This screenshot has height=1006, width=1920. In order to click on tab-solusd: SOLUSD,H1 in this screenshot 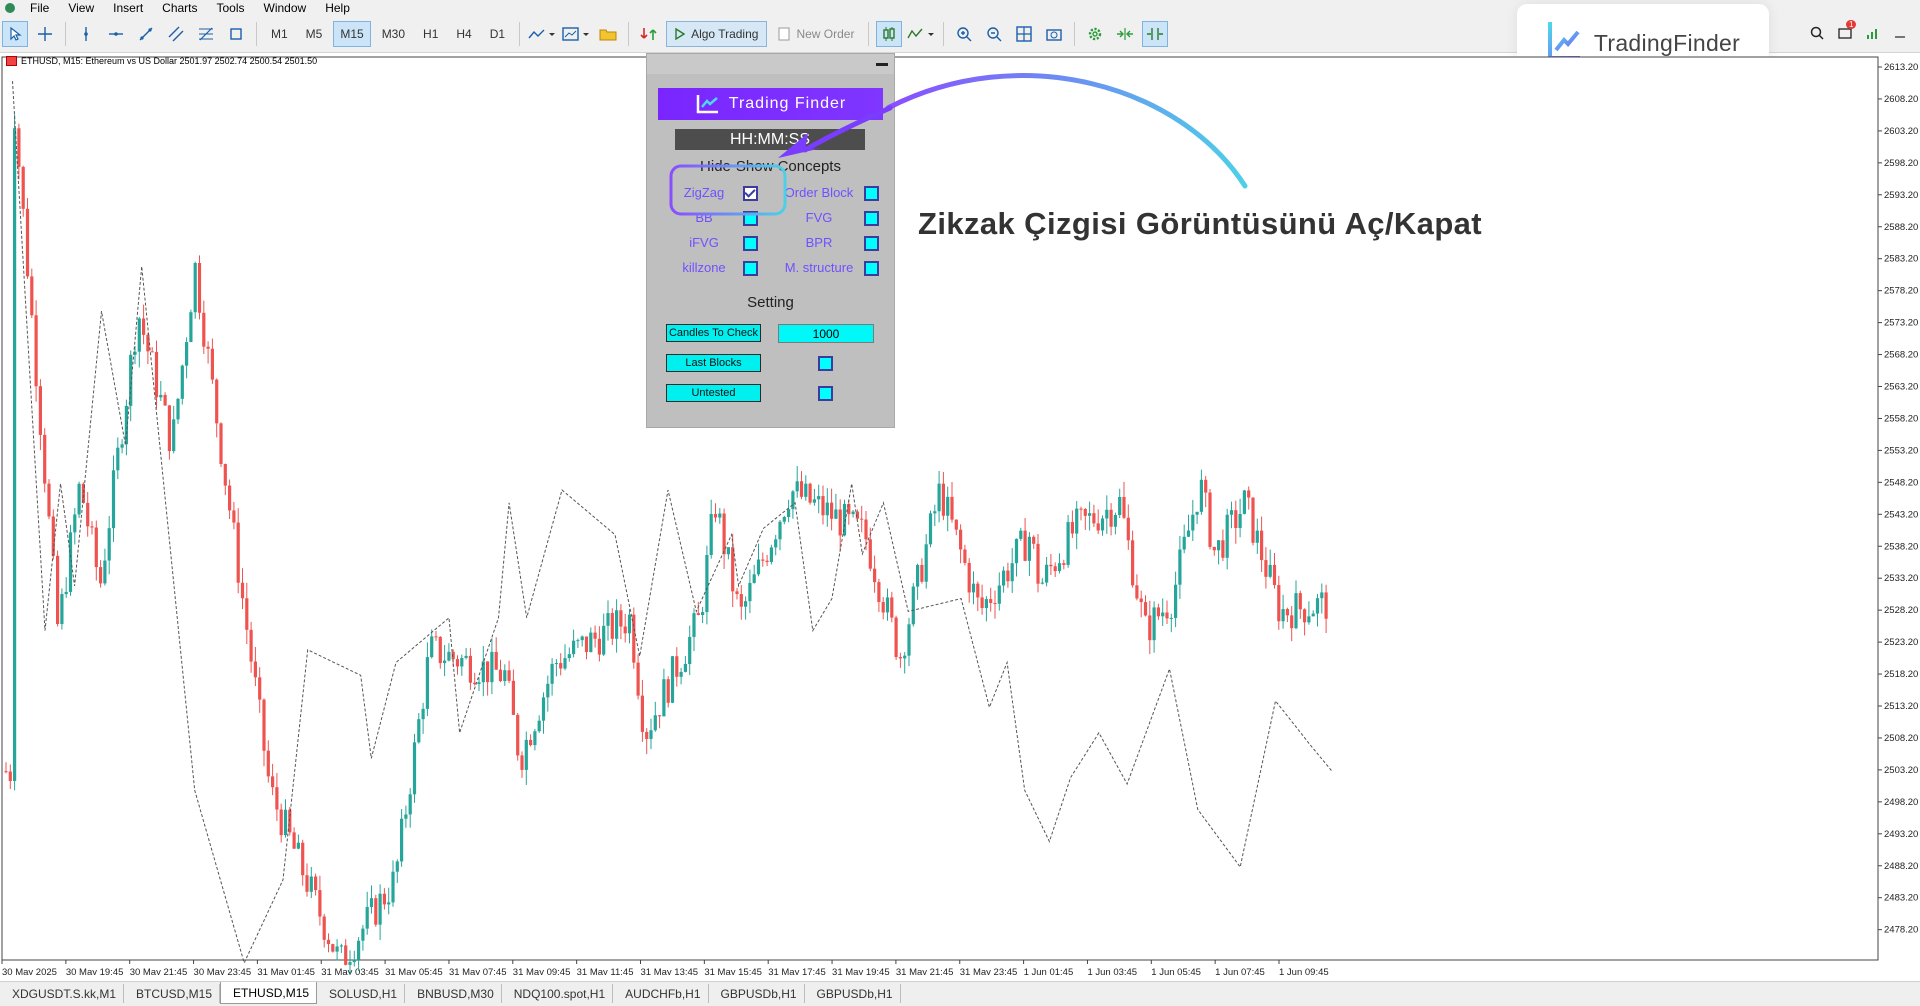, I will do `click(361, 993)`.